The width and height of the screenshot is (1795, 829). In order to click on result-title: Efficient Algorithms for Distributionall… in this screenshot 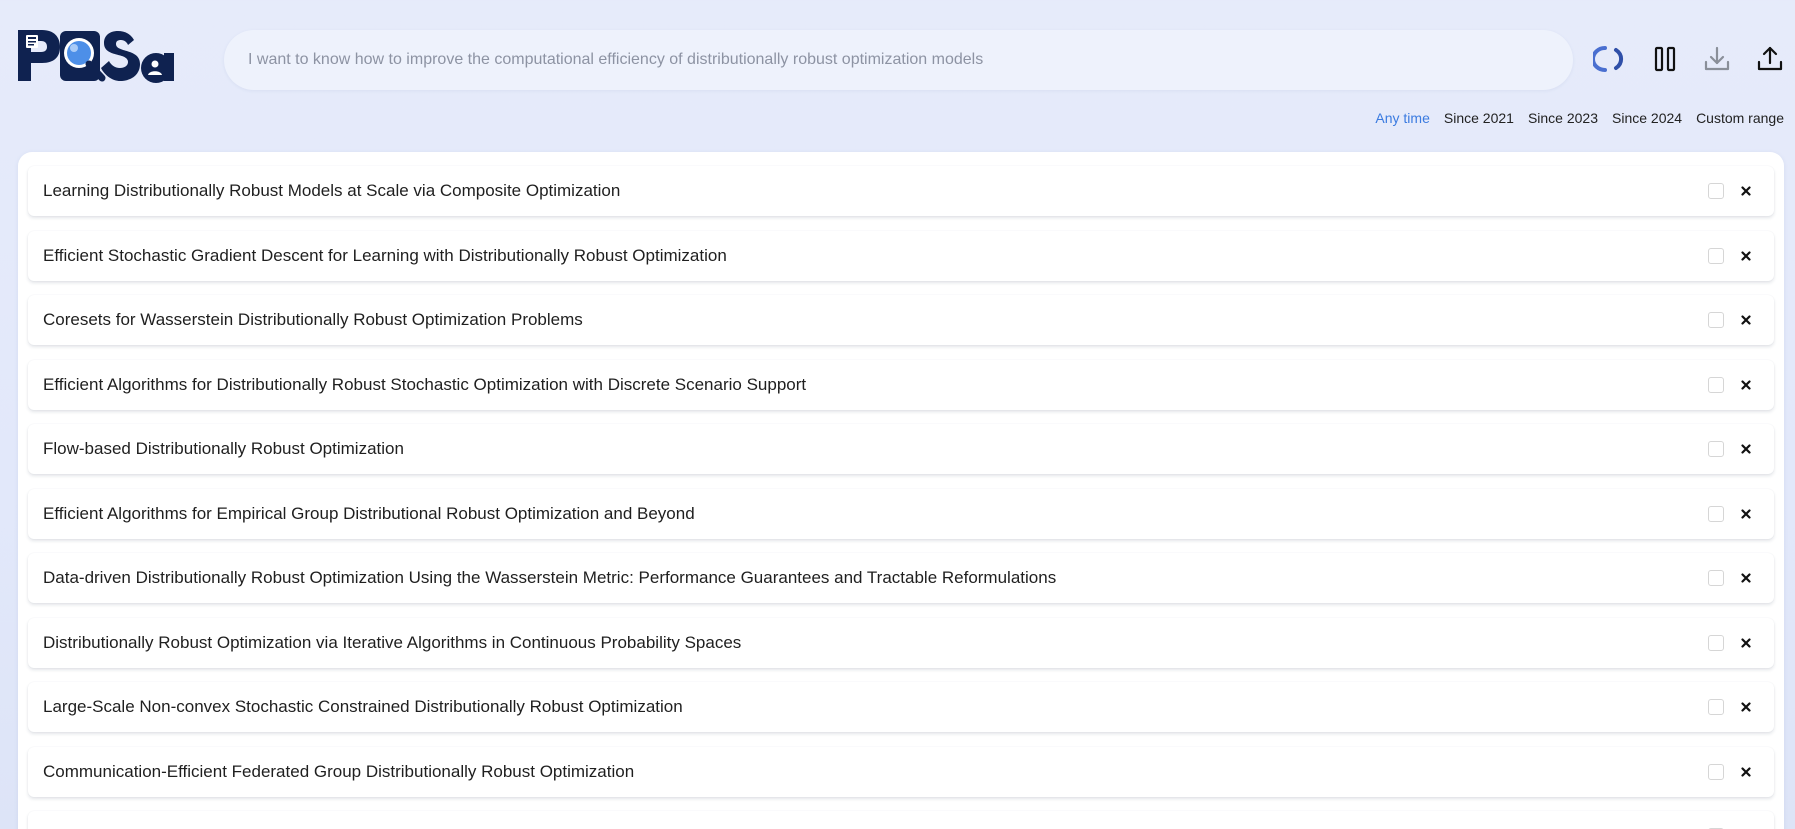, I will do `click(875, 385)`.